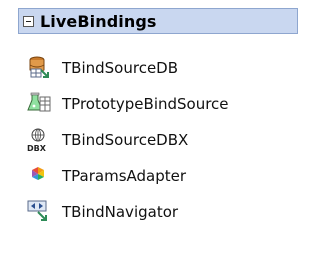 Image resolution: width=320 pixels, height=258 pixels. I want to click on component-label: TPrototypeBindSource, so click(145, 104).